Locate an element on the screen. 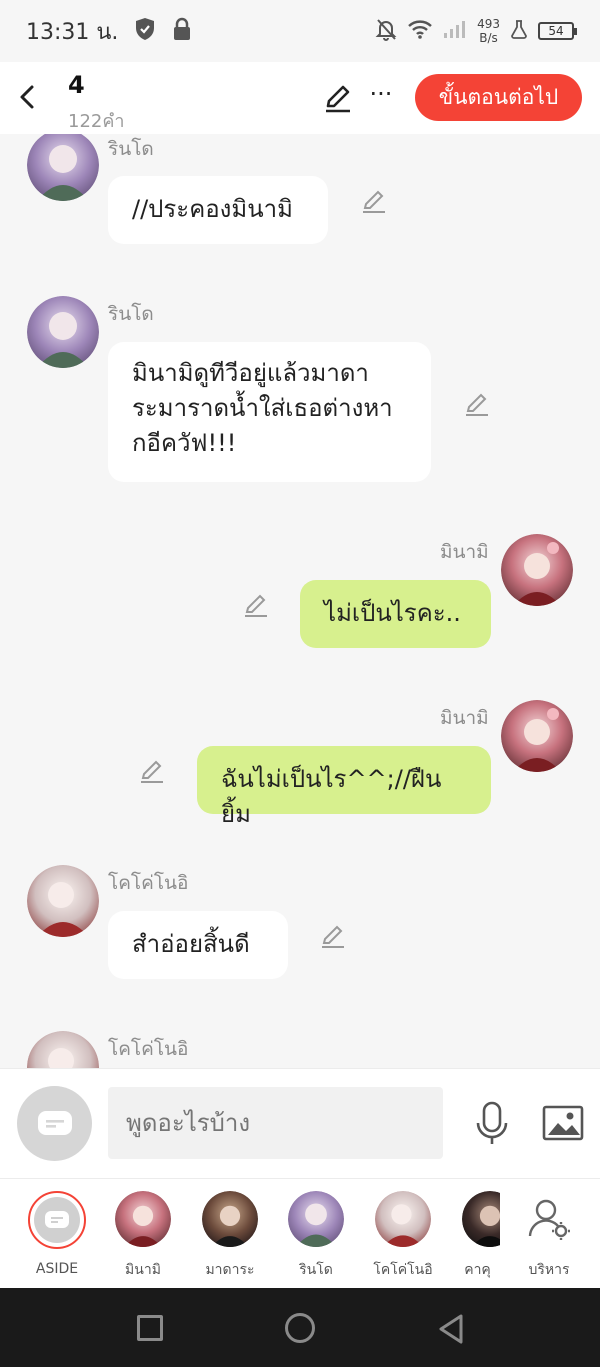 This screenshot has height=1367, width=600. back-button is located at coordinates (28, 97).